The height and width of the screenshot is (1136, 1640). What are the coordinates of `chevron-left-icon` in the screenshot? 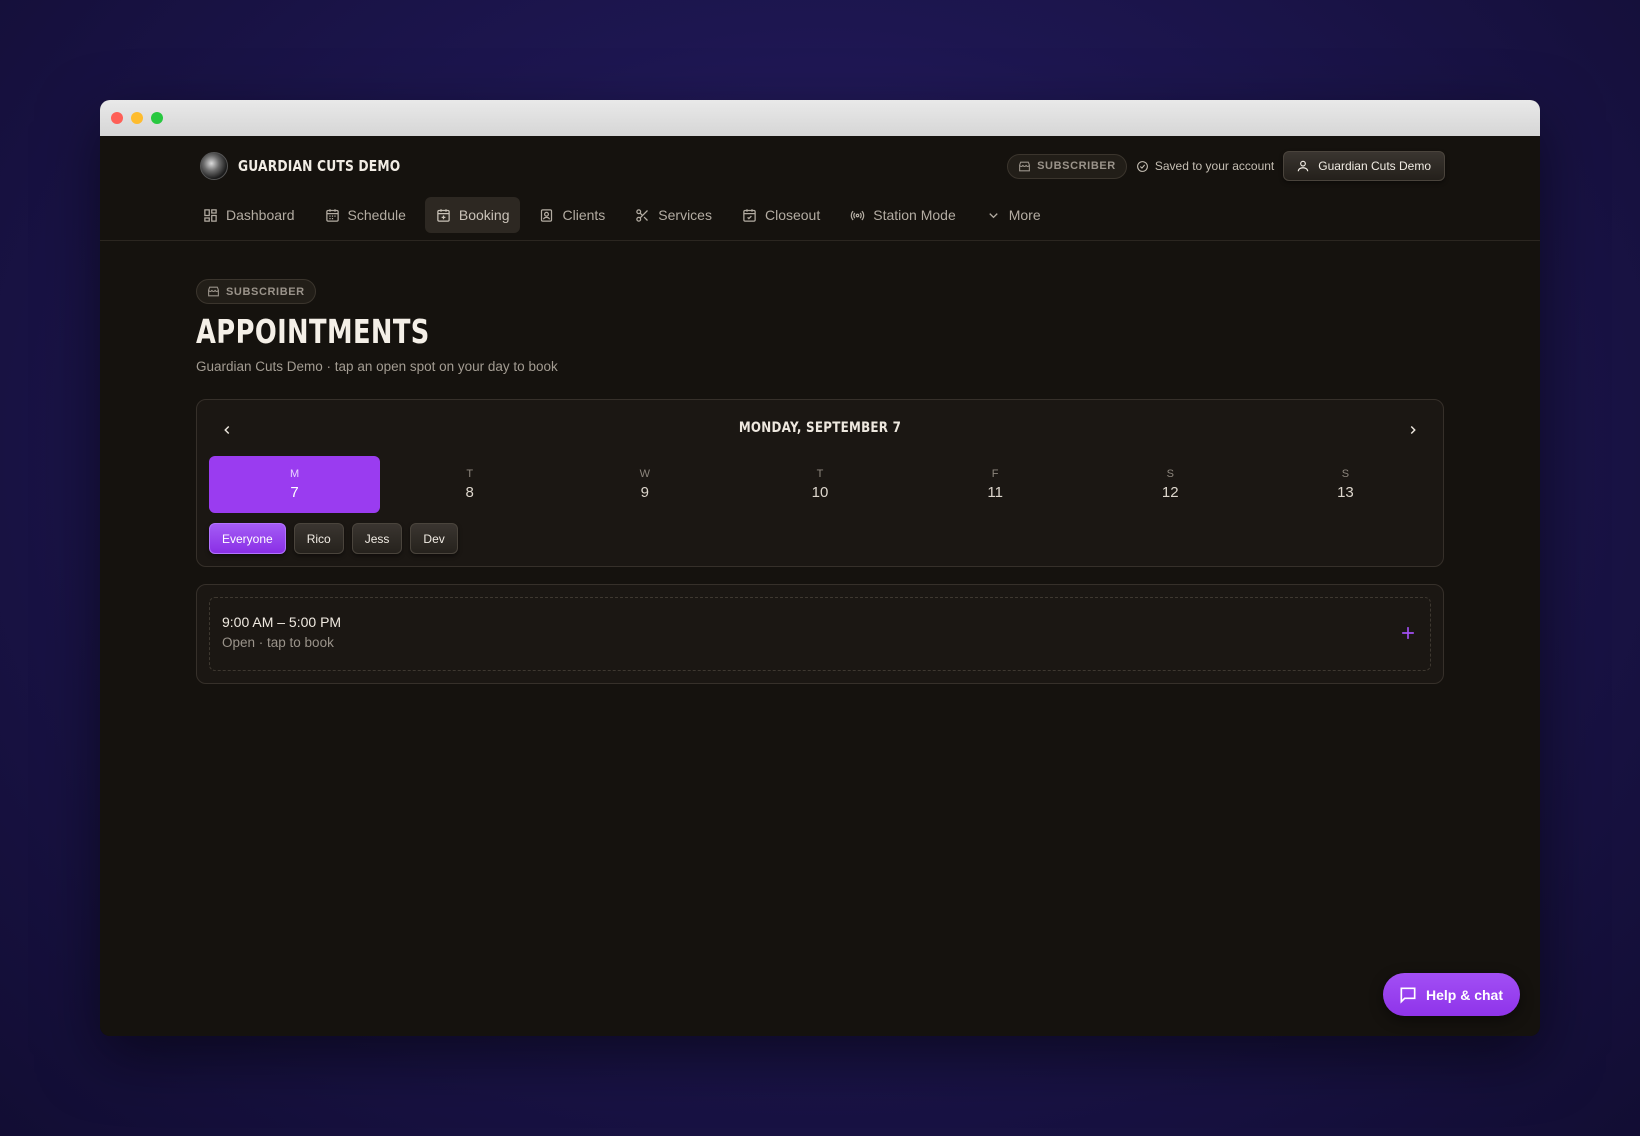 It's located at (227, 430).